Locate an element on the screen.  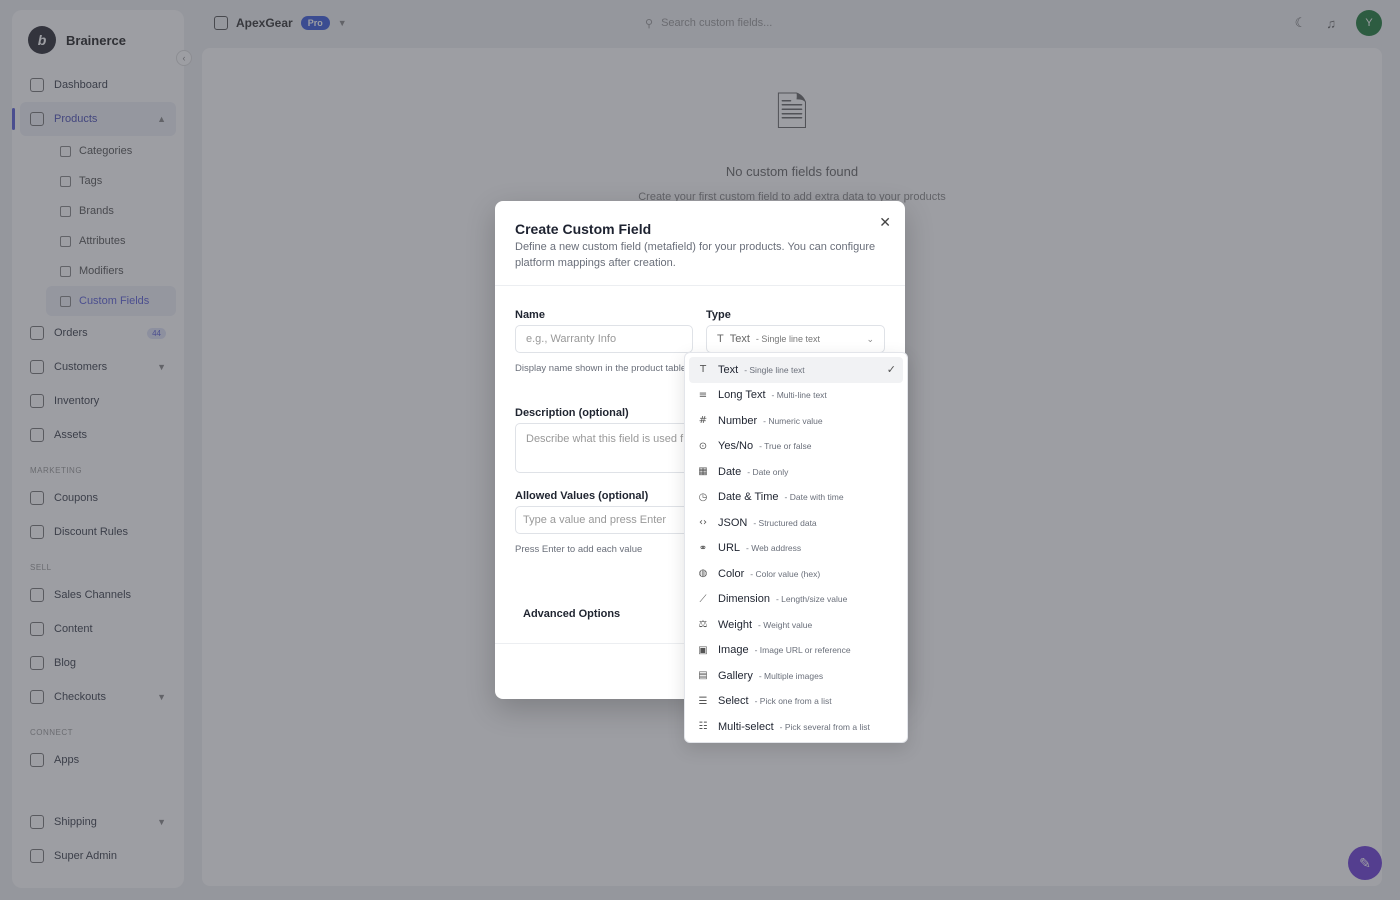
type-option-date-time: ◷ Date & Time - Date with time is located at coordinates (796, 498).